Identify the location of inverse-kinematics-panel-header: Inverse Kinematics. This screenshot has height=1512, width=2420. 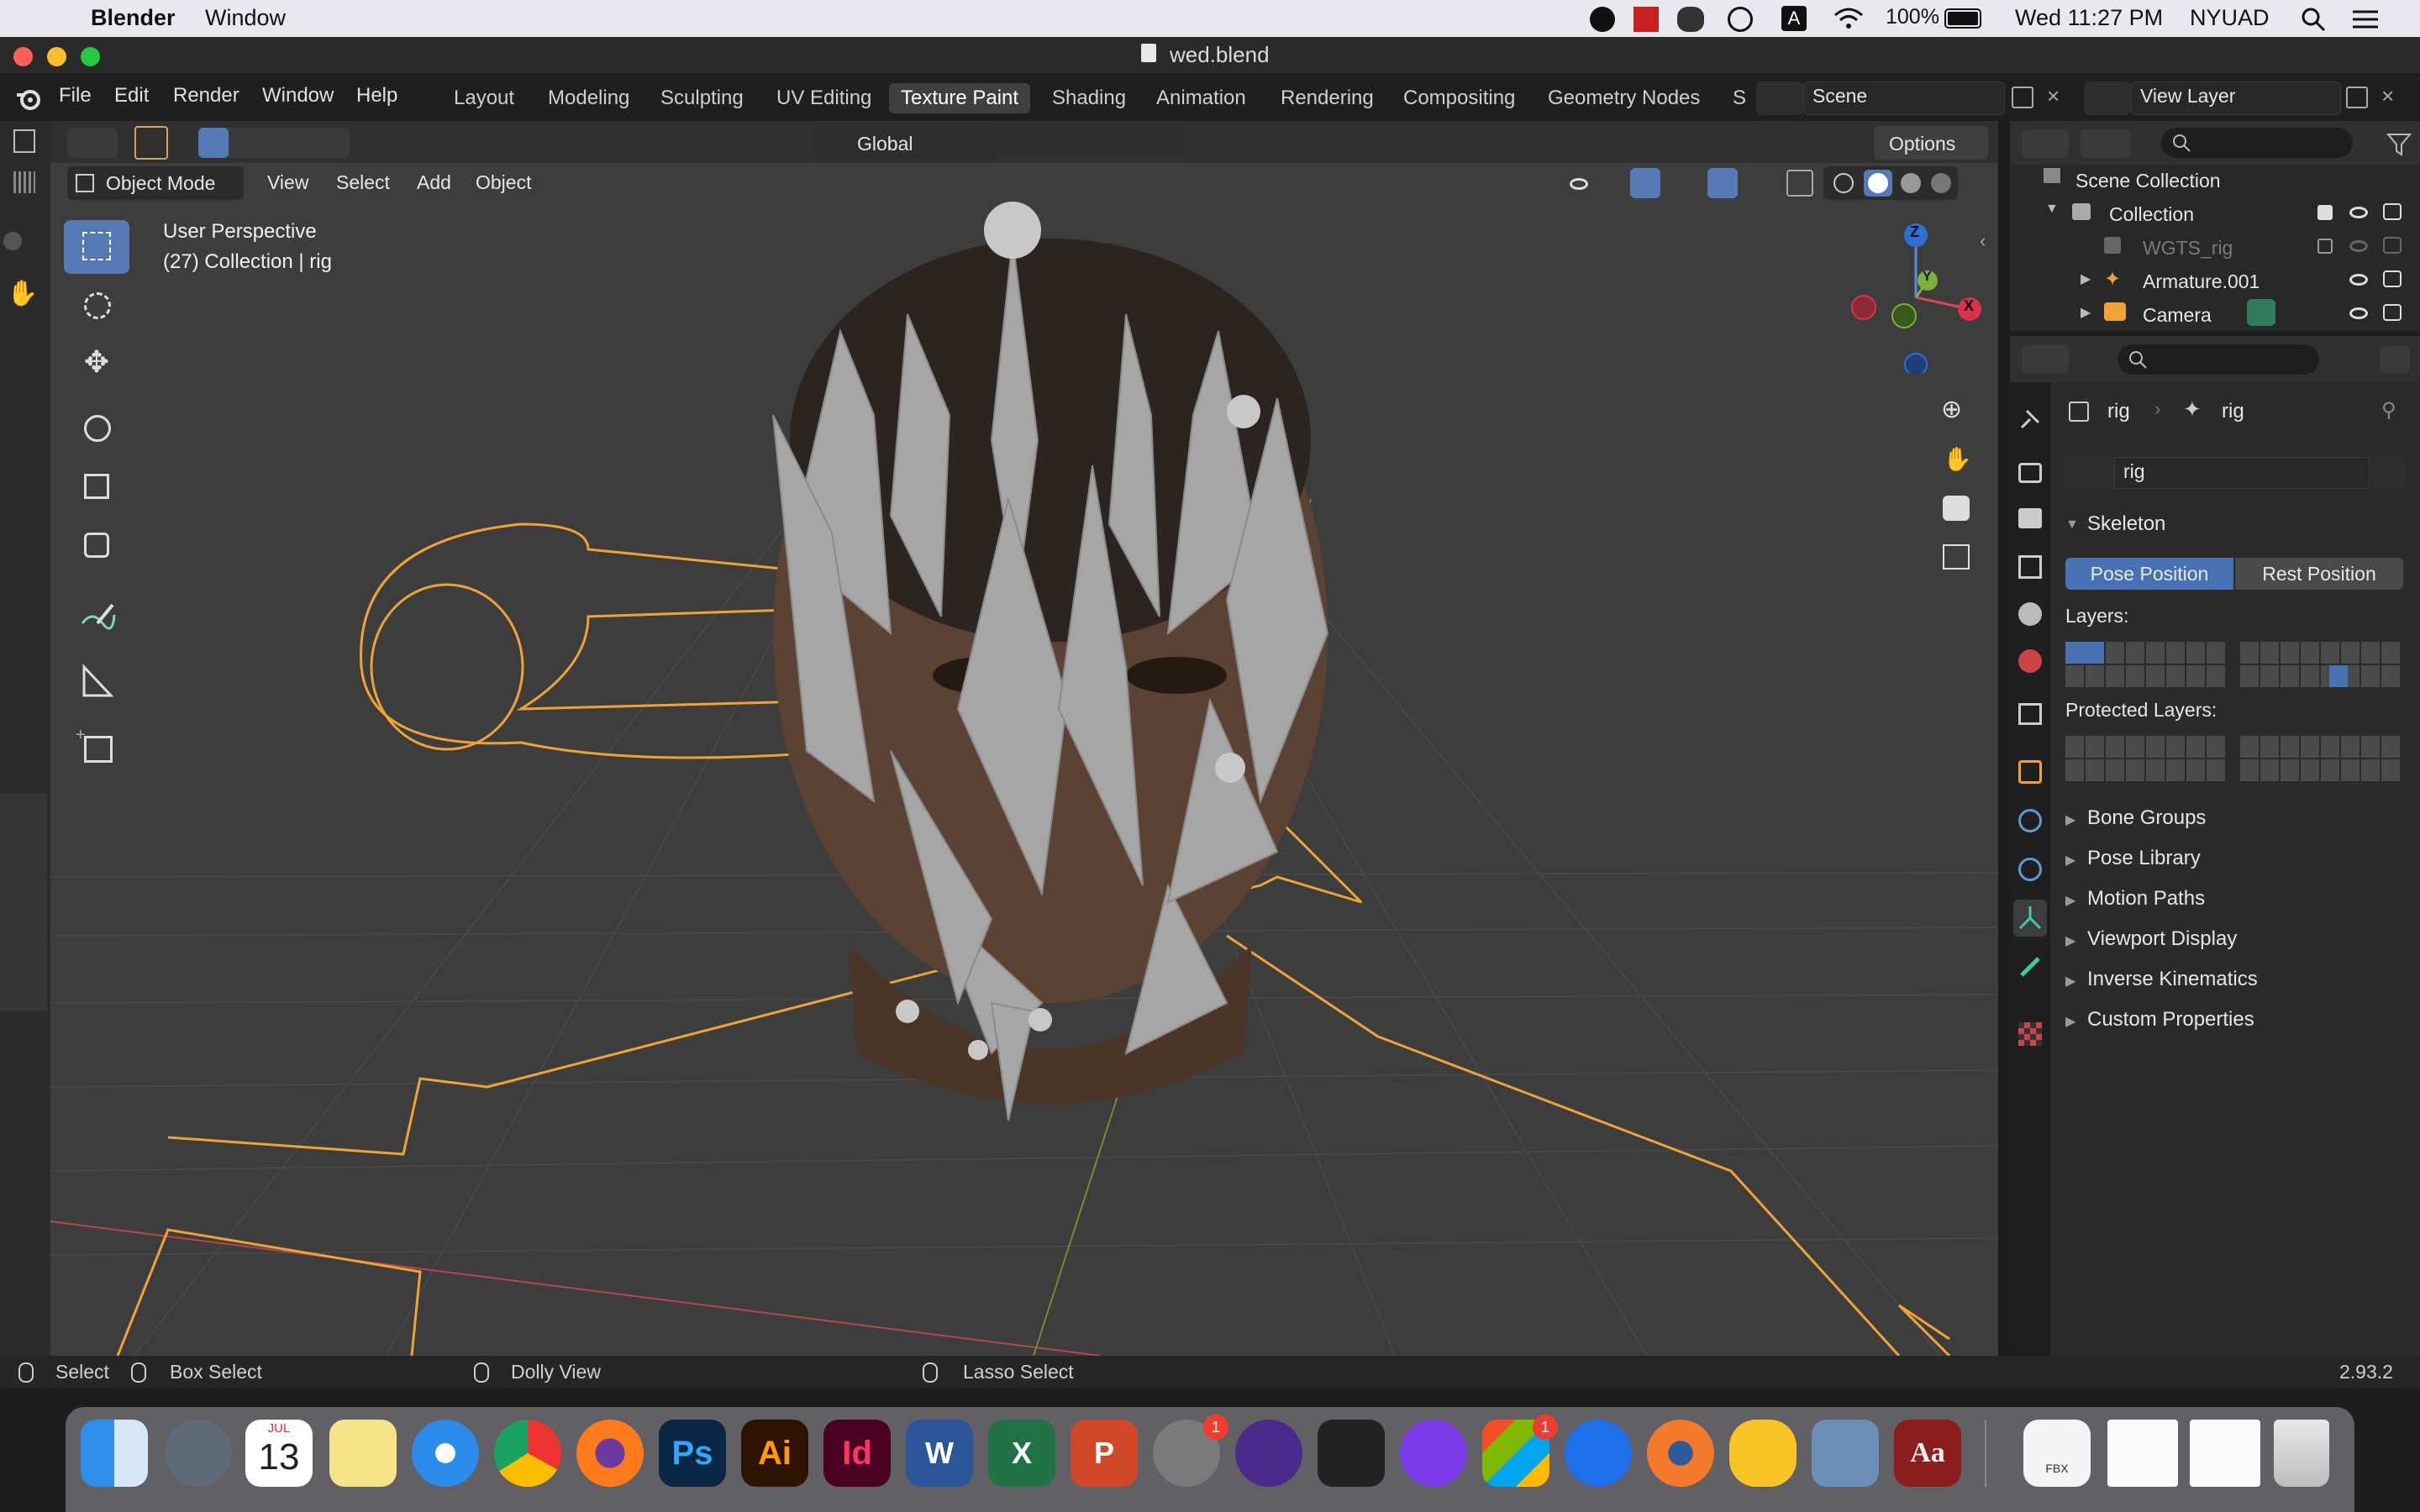
(2172, 979).